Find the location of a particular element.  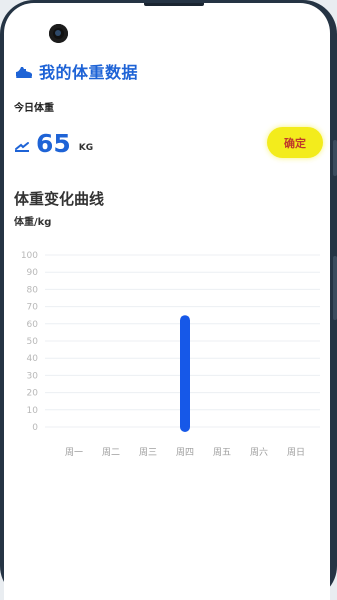

x-tick-label: 周三 is located at coordinates (148, 452).